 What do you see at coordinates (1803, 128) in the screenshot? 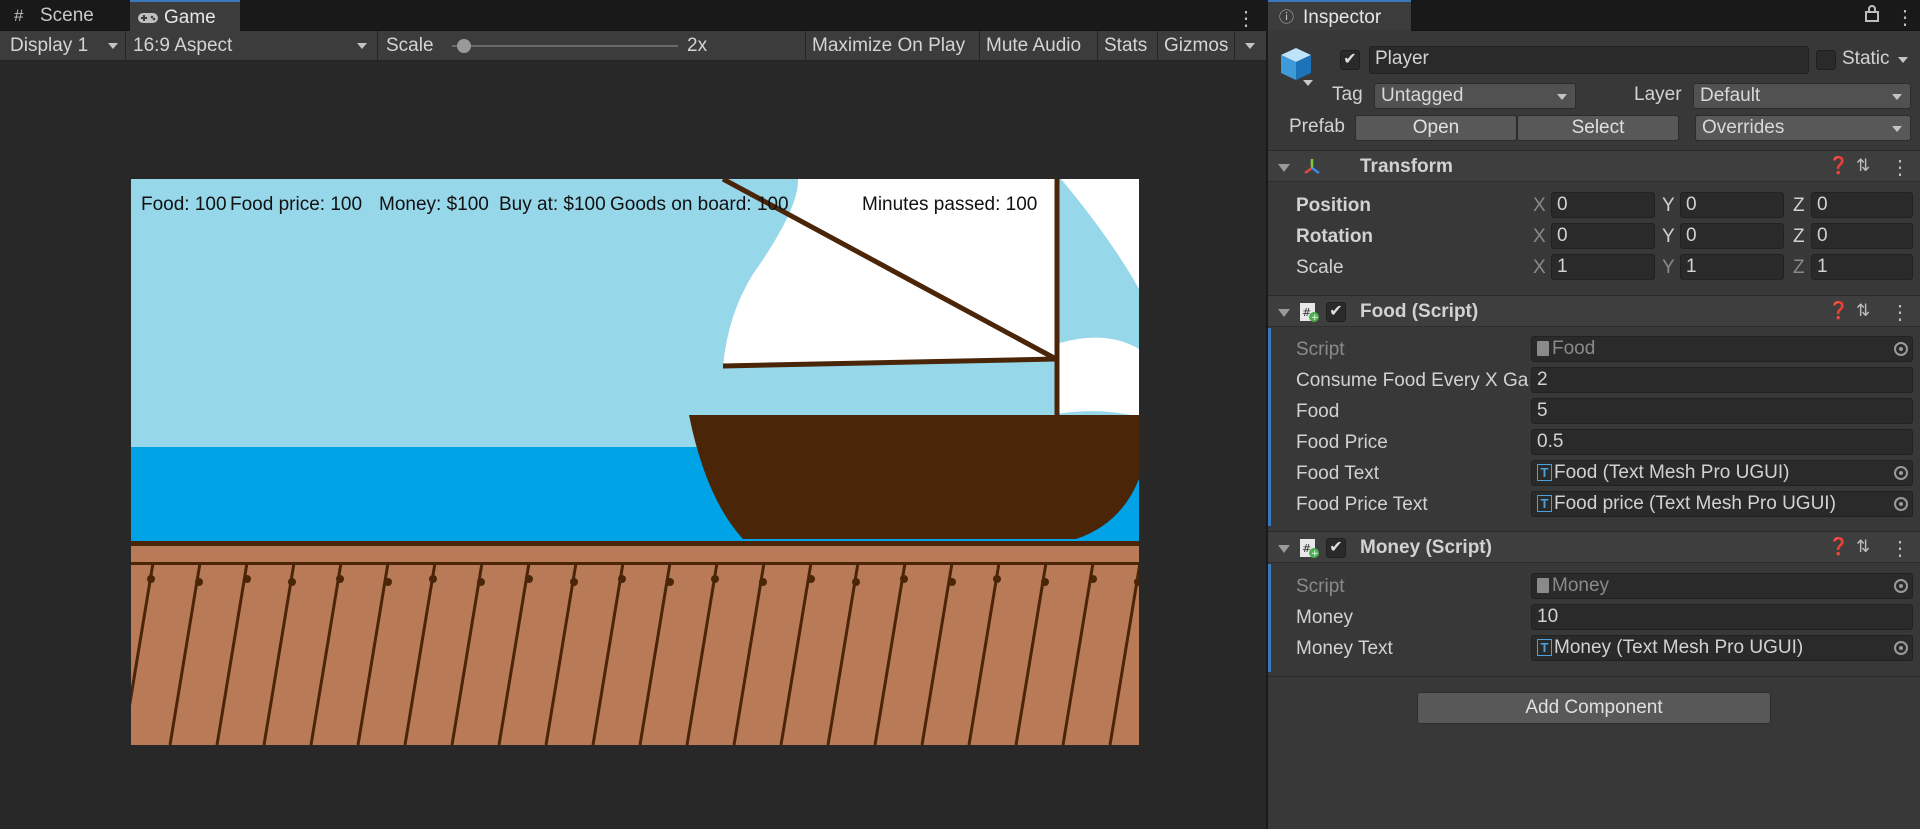
I see `prefab-overrides-dropdown: Overrides` at bounding box center [1803, 128].